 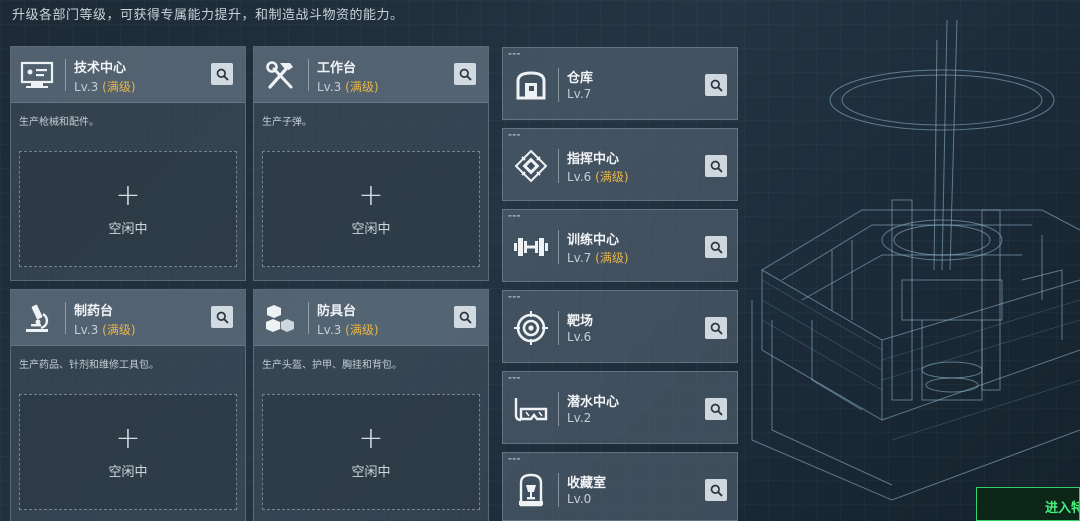 I want to click on cubes-icon, so click(x=280, y=318).